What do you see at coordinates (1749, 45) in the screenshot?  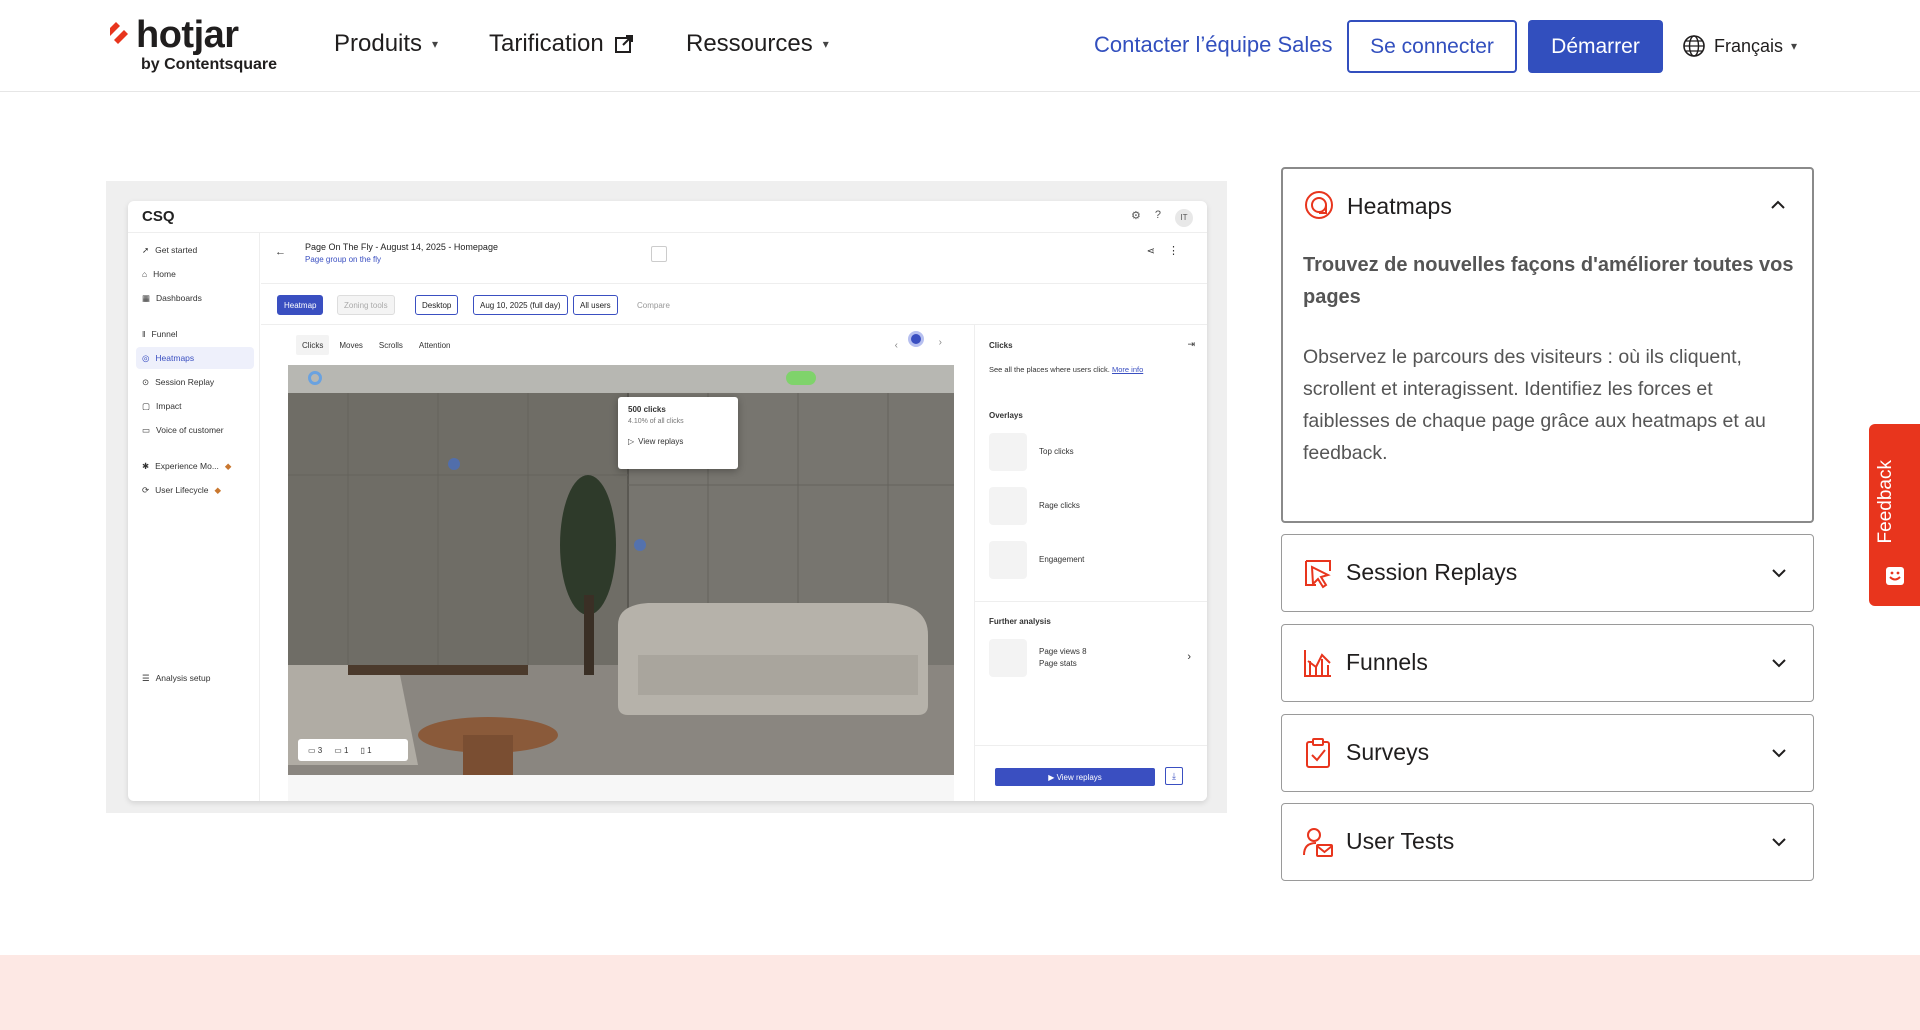 I see `language-label: Français` at bounding box center [1749, 45].